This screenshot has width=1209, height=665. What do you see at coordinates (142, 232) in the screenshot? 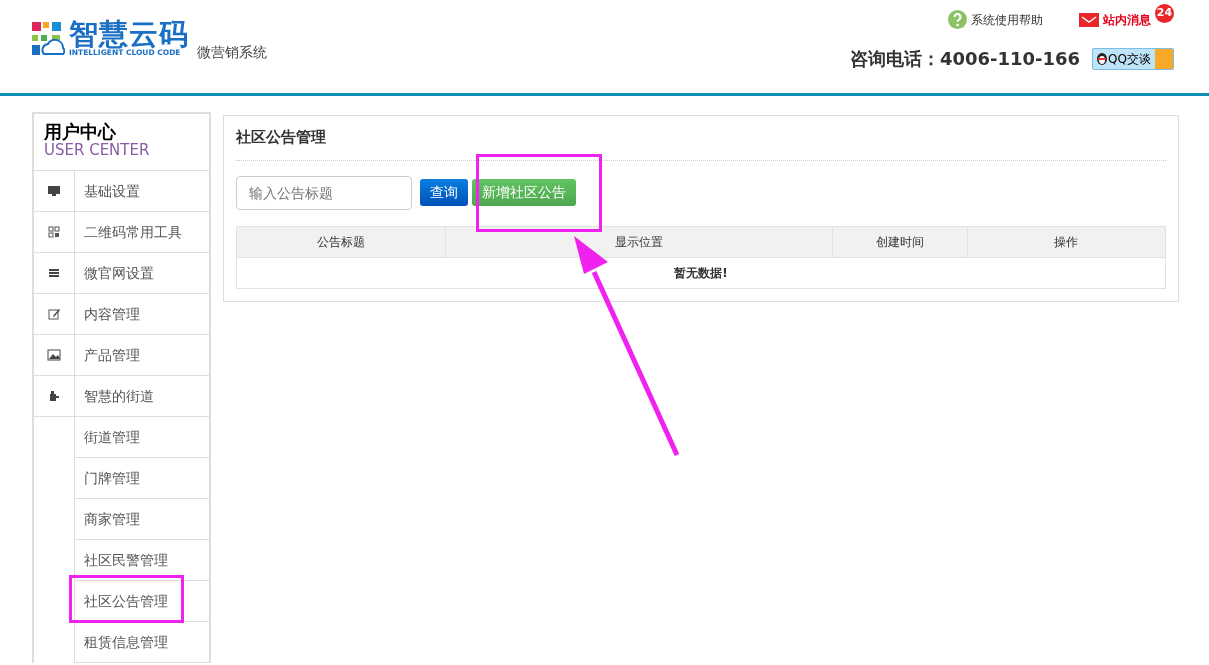
I see `sidebar-item: 二维码常用工具` at bounding box center [142, 232].